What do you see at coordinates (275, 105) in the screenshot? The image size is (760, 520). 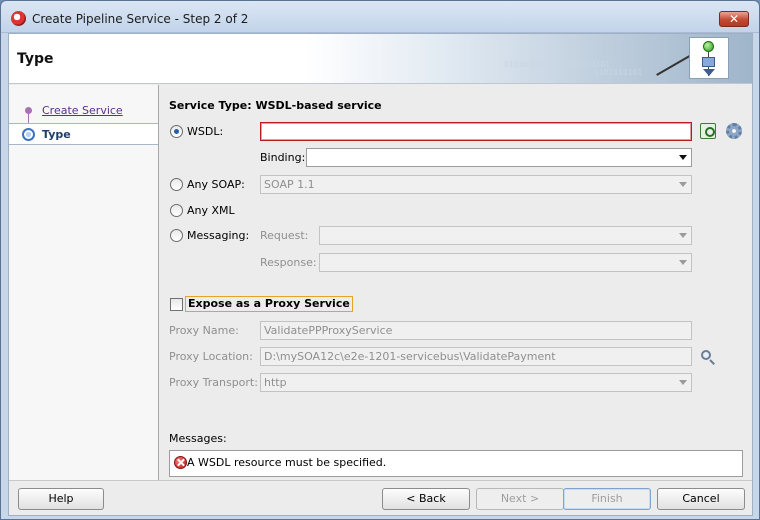 I see `section-title: Service Type: WSDL-based service` at bounding box center [275, 105].